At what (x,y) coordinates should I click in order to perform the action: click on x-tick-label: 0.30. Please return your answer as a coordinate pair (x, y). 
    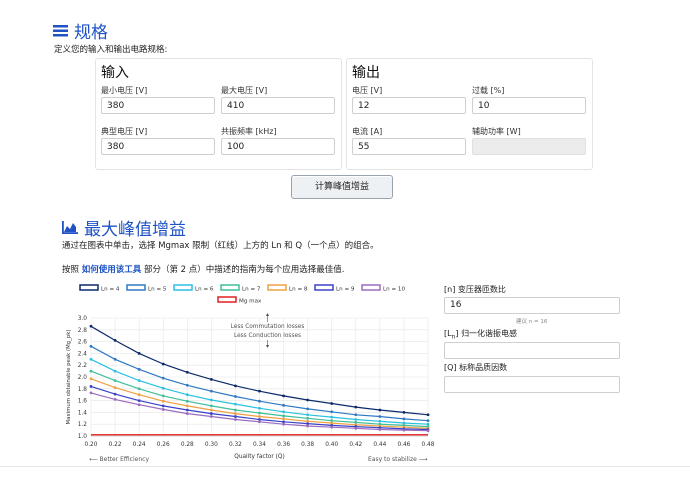
    Looking at the image, I should click on (211, 445).